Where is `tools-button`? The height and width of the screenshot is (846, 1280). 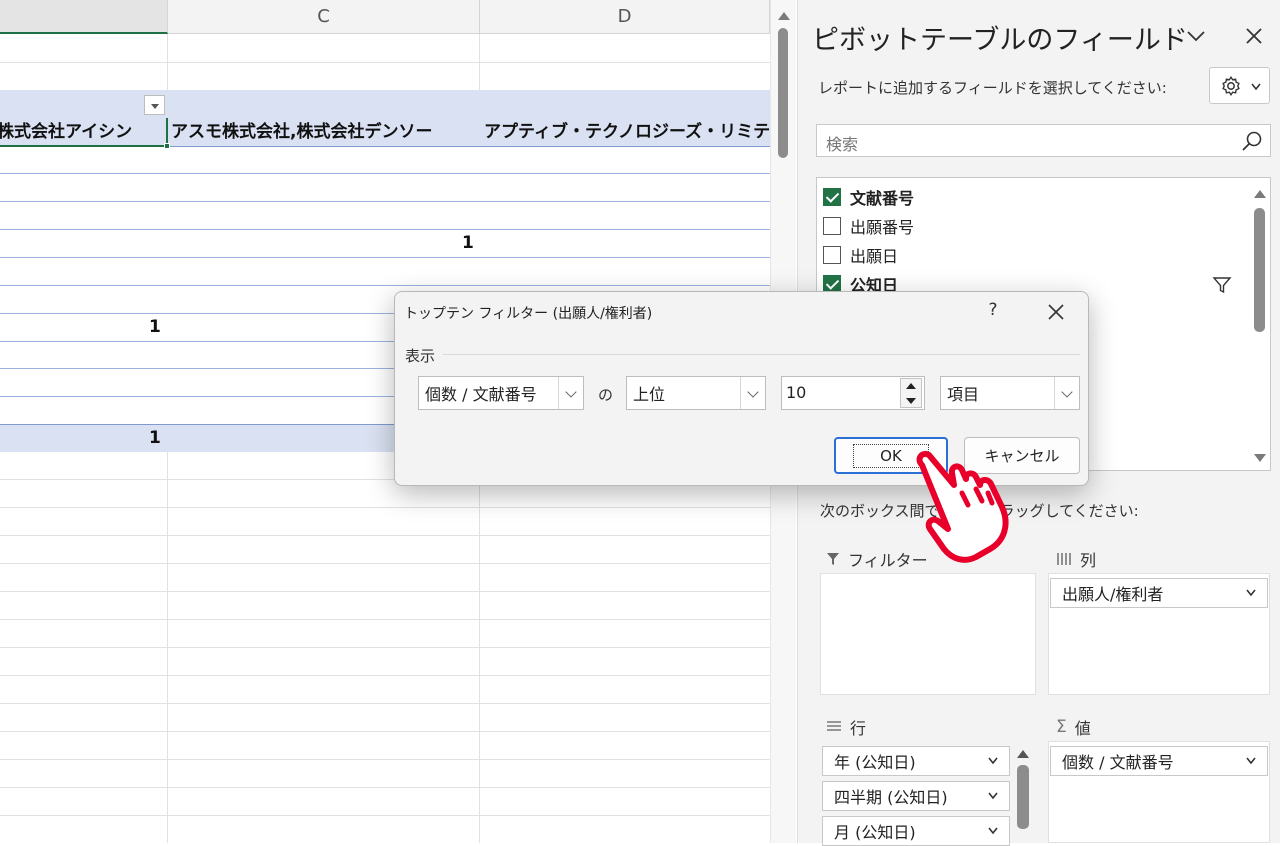 tools-button is located at coordinates (1239, 85).